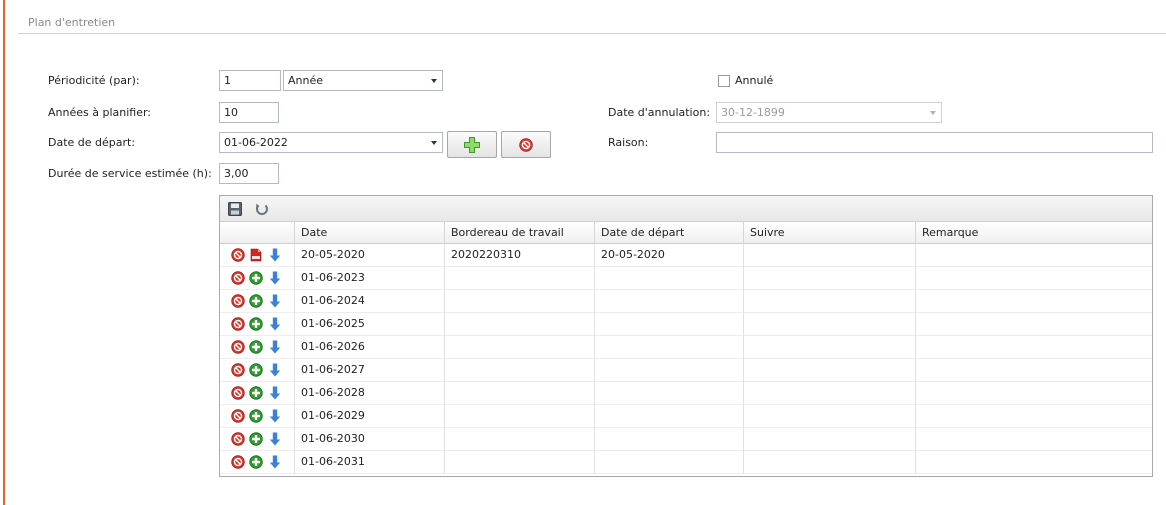  Describe the element at coordinates (370, 324) in the screenshot. I see `cell-date: 01-06-2025` at that location.